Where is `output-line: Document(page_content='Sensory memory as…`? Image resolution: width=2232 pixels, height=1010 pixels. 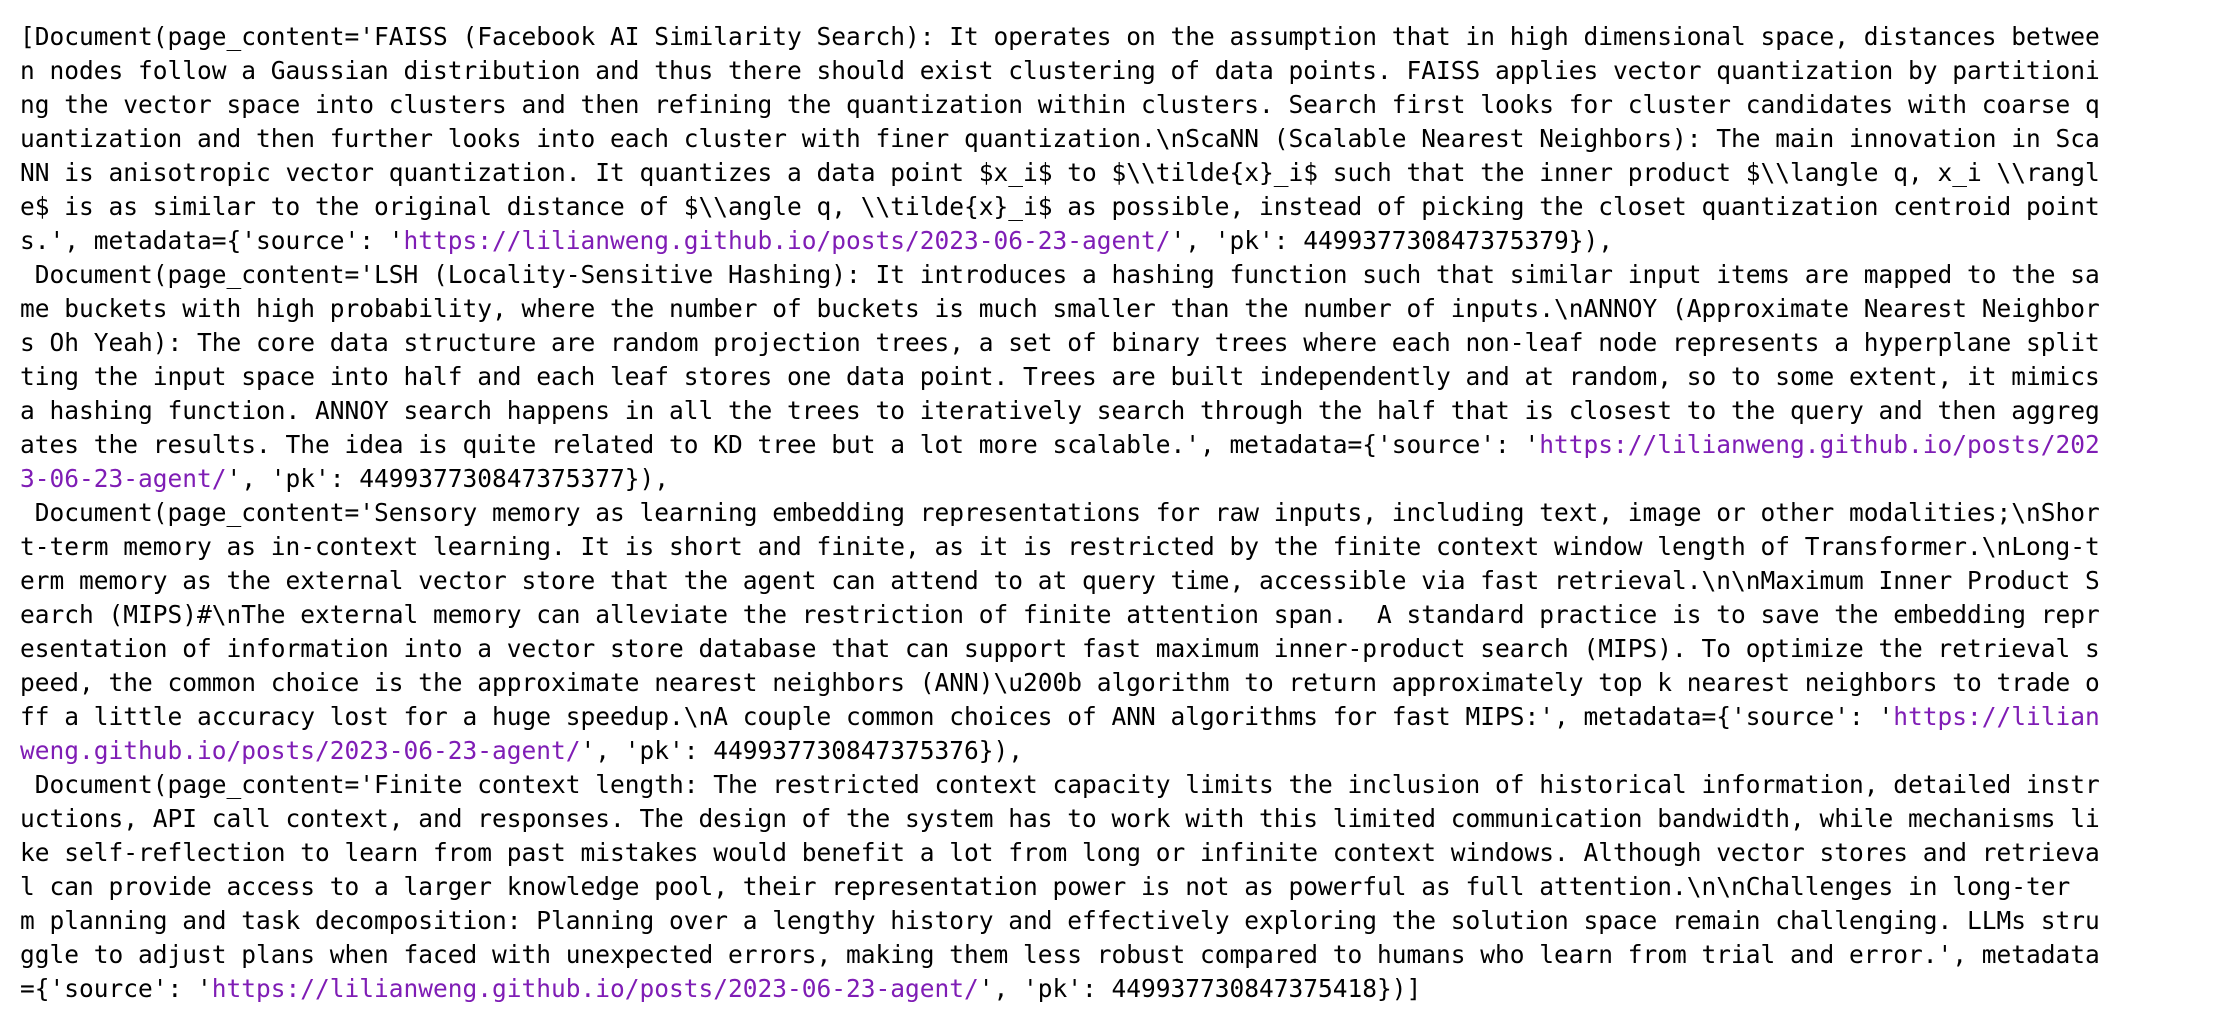
output-line: Document(page_content='Sensory memory as… is located at coordinates (1126, 513).